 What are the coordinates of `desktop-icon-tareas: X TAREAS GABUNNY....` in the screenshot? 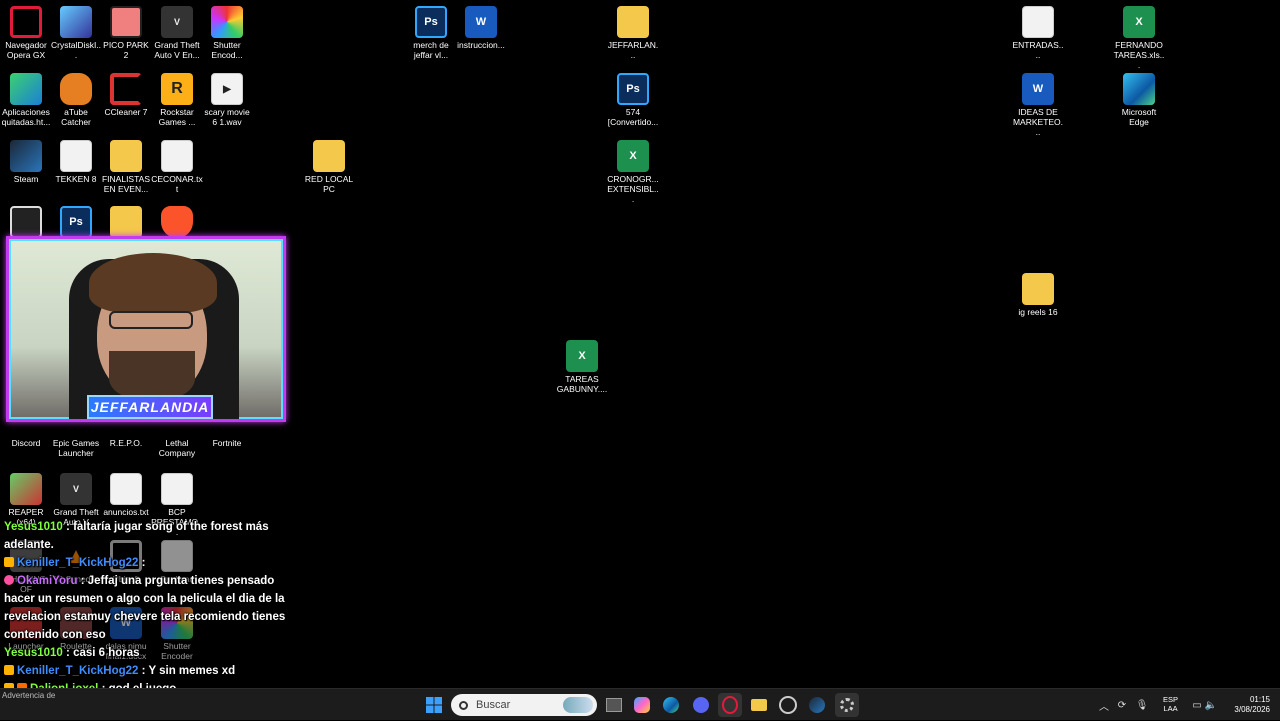 It's located at (582, 365).